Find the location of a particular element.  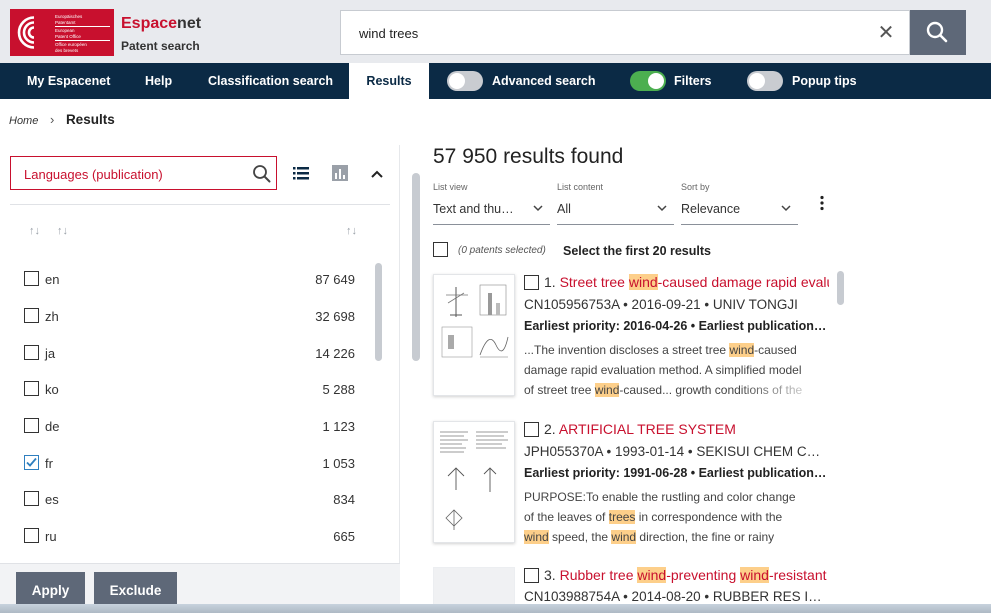

checkbox-checked is located at coordinates (31, 462).